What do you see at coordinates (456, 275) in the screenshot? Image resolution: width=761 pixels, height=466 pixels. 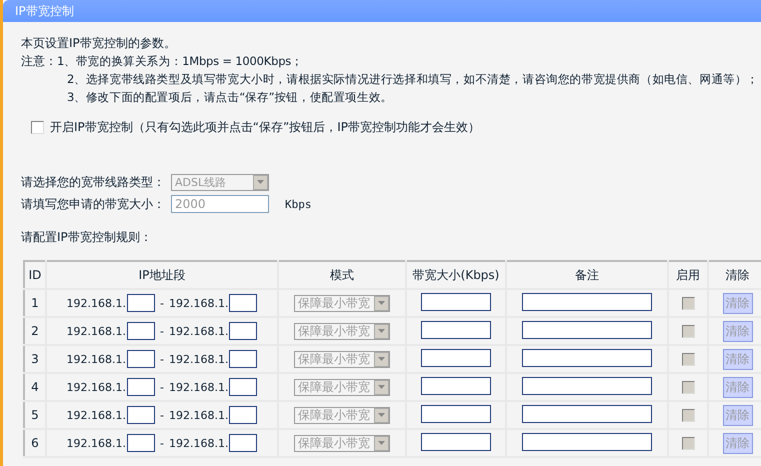 I see `column-header: 带宽大小(Kbps)` at bounding box center [456, 275].